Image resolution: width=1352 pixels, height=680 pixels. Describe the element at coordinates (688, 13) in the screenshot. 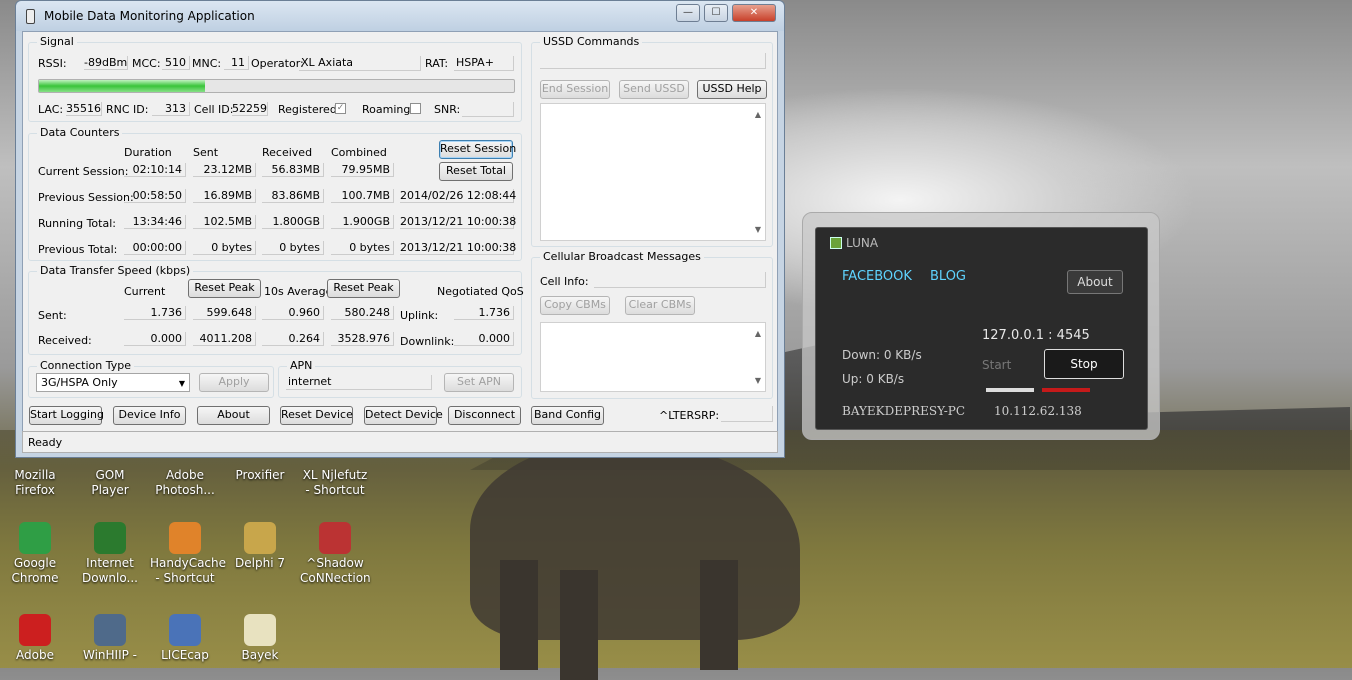

I see `minimize-button: —` at that location.